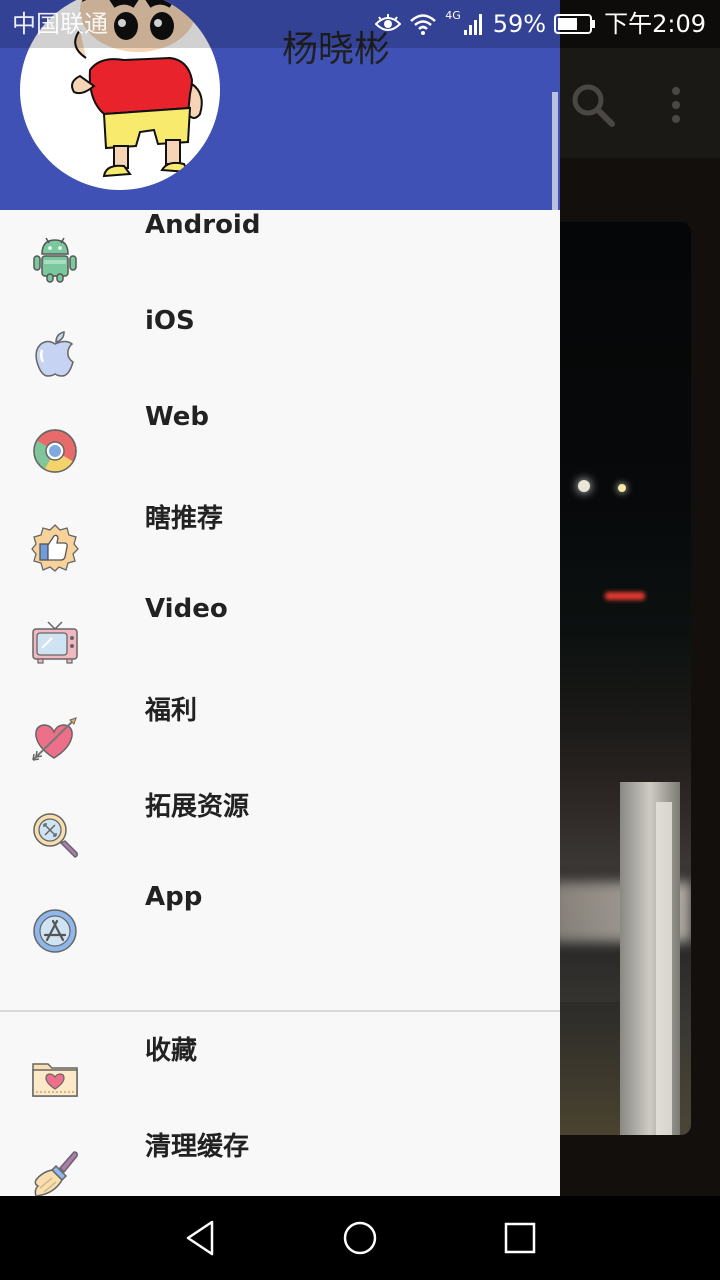 The height and width of the screenshot is (1280, 720). What do you see at coordinates (280, 258) in the screenshot?
I see `menu-item-android: Android` at bounding box center [280, 258].